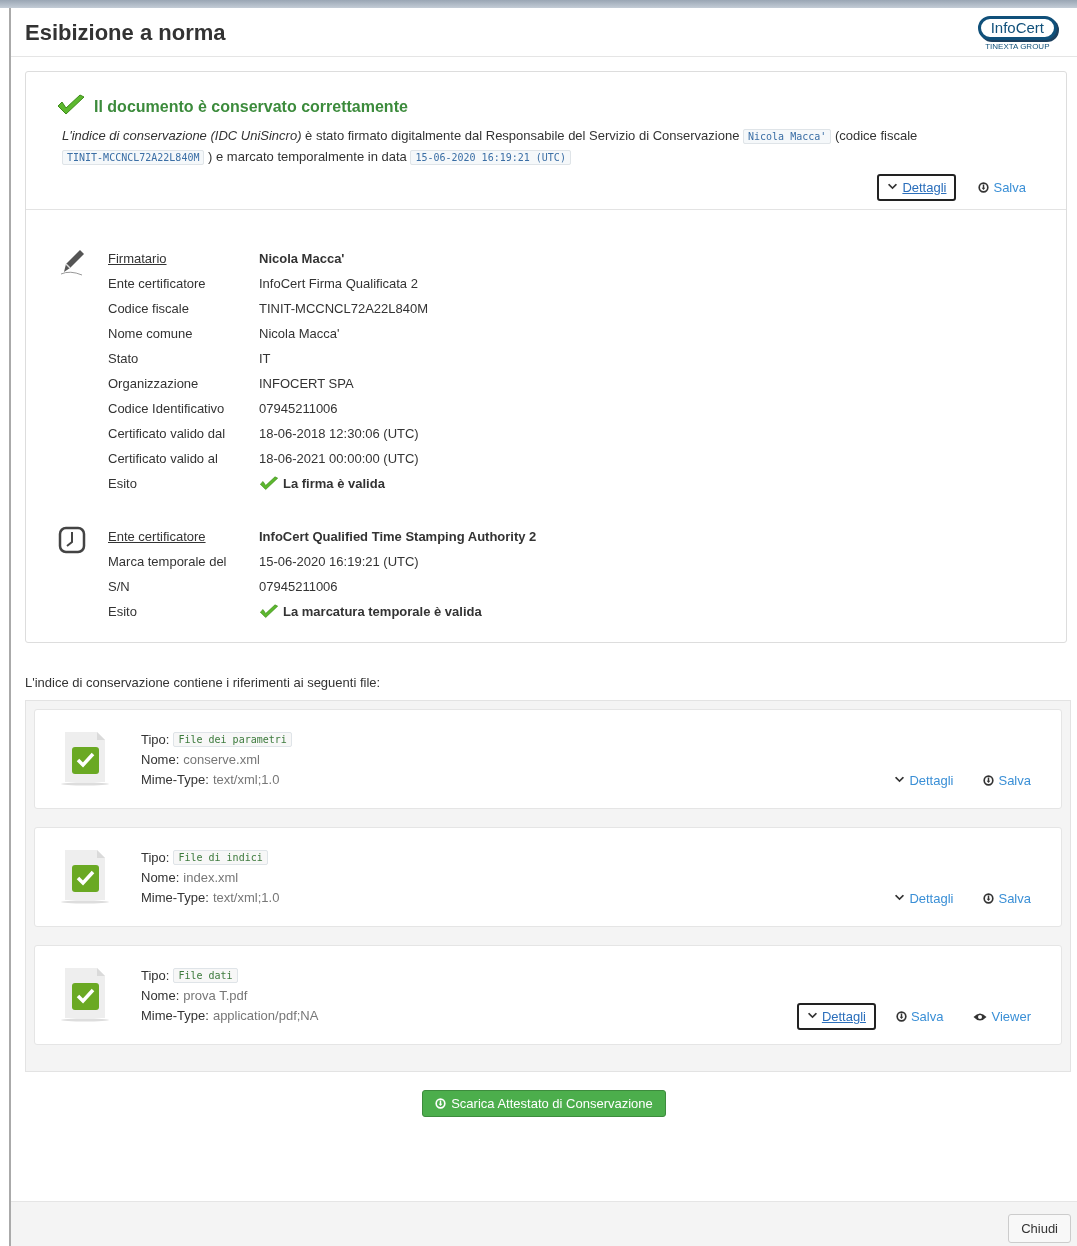 The image size is (1077, 1246). I want to click on download-button: Scarica Attestato di Conservazione, so click(544, 1103).